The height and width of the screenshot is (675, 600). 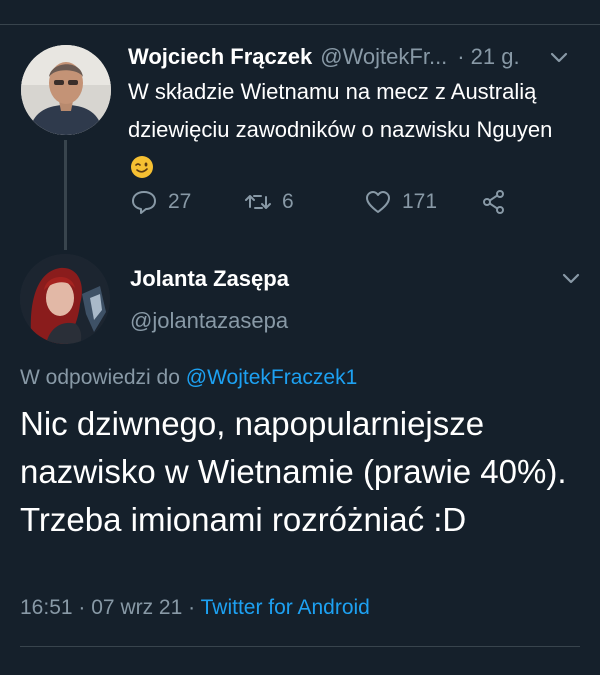 I want to click on heart-icon, so click(x=378, y=202).